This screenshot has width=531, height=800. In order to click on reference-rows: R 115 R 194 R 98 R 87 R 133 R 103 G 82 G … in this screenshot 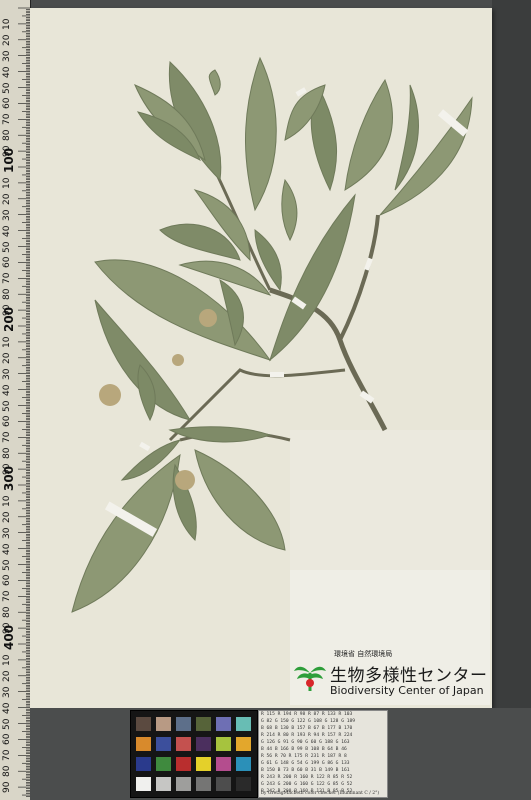, I will do `click(323, 753)`.